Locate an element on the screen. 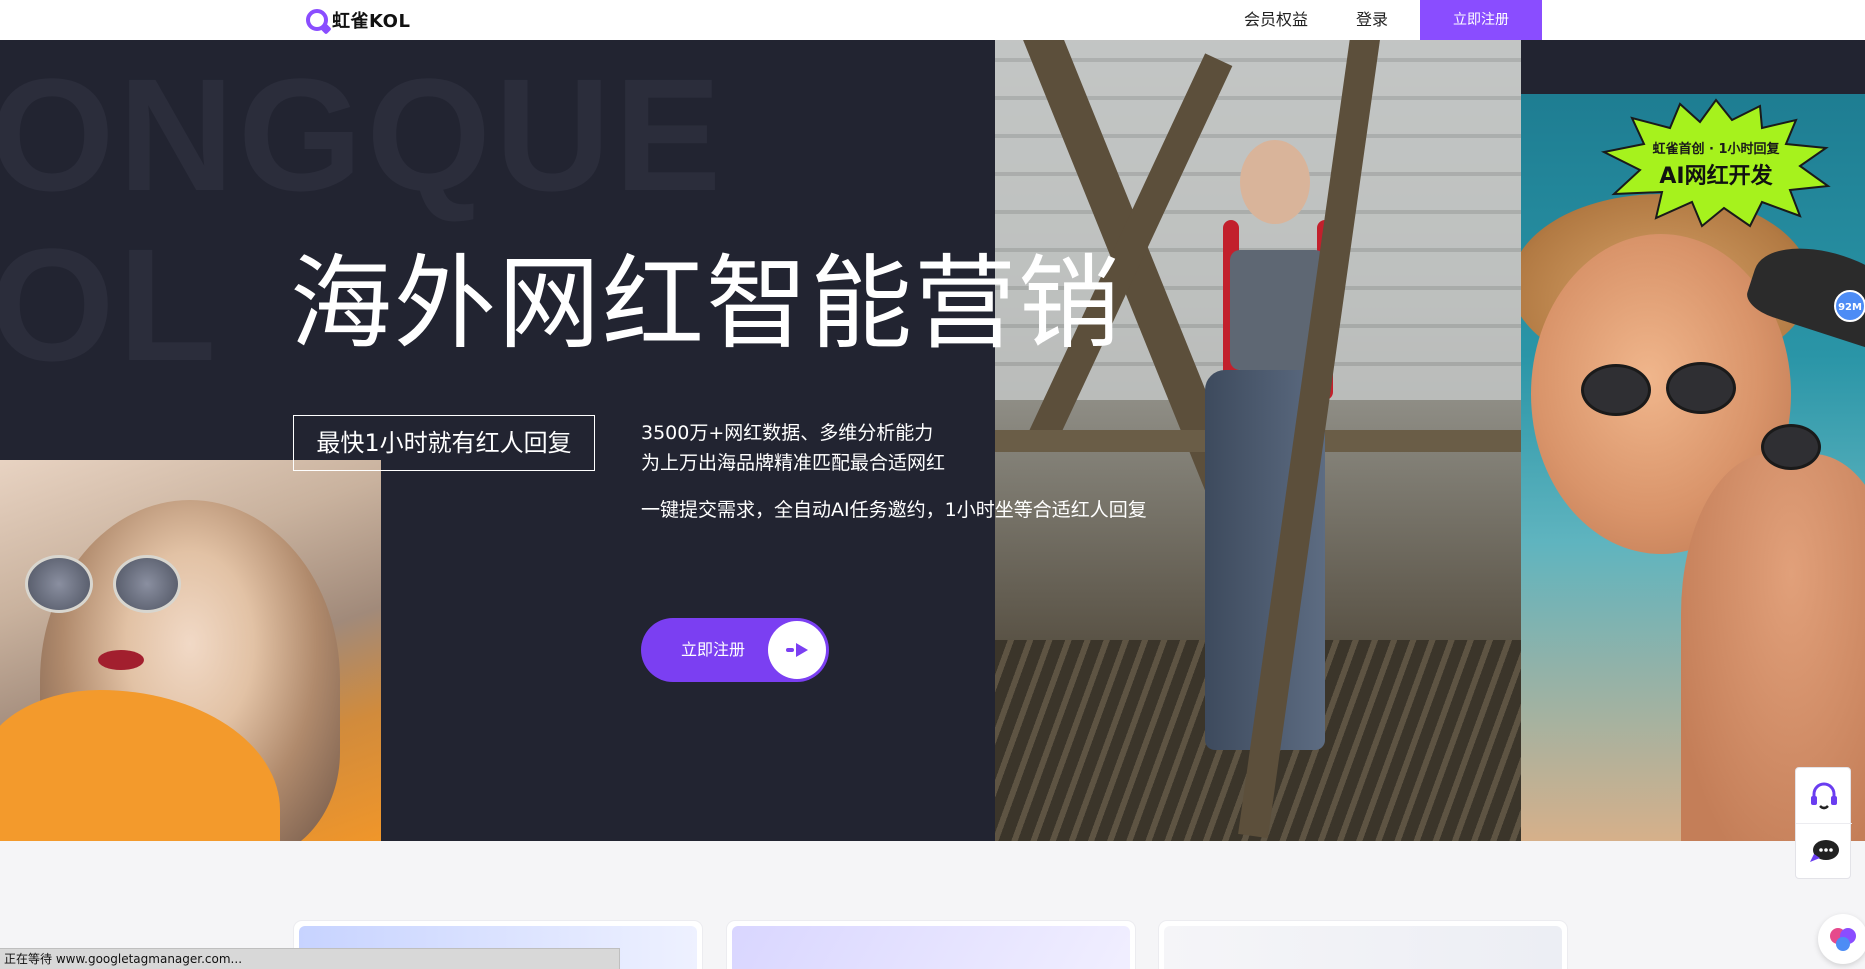  headset-icon is located at coordinates (1824, 796).